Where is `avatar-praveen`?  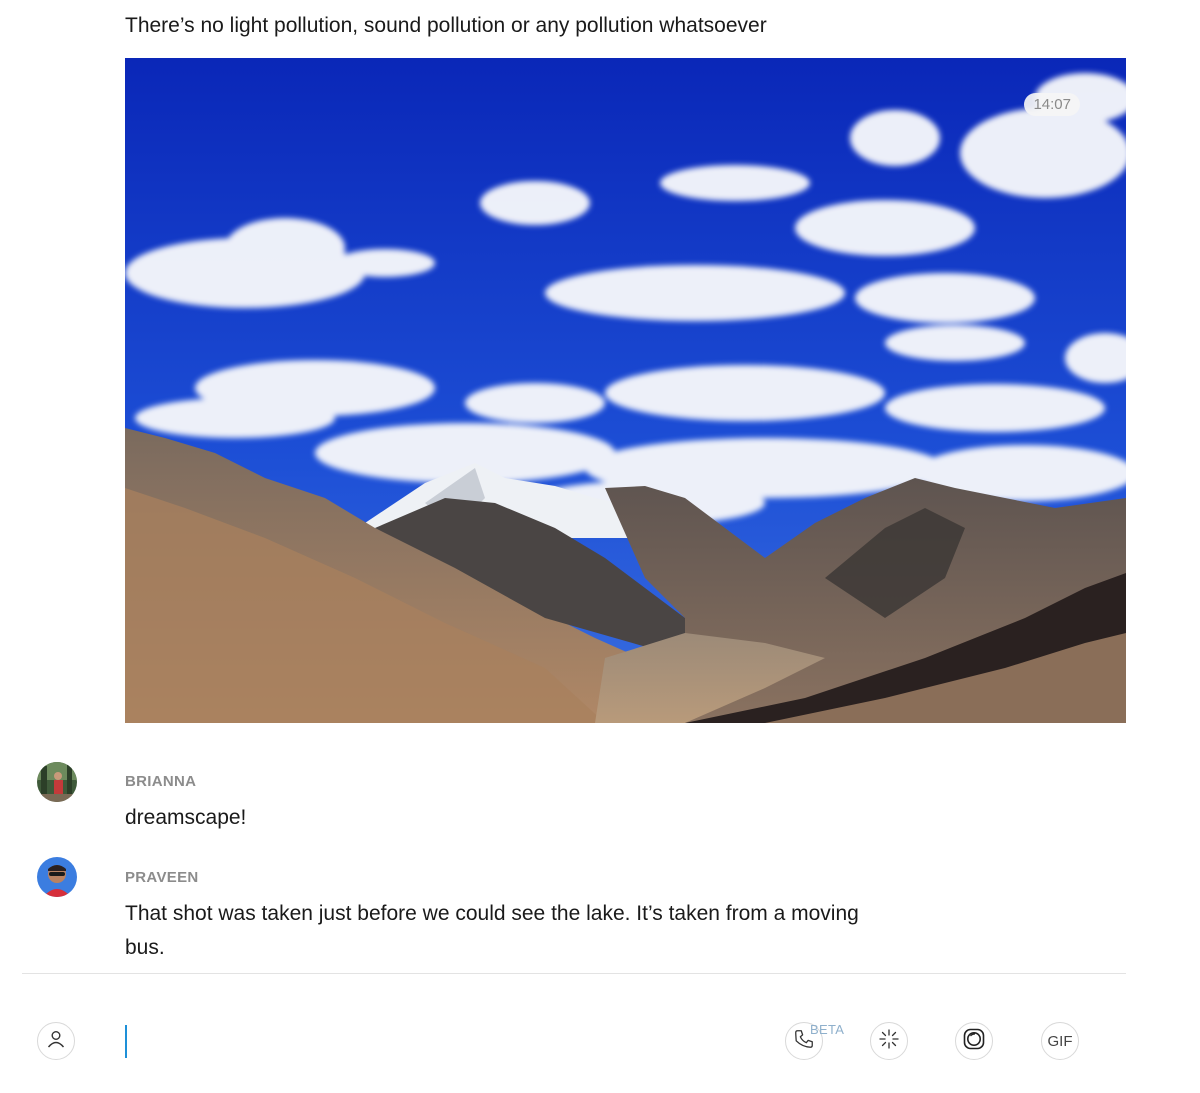
avatar-praveen is located at coordinates (57, 877).